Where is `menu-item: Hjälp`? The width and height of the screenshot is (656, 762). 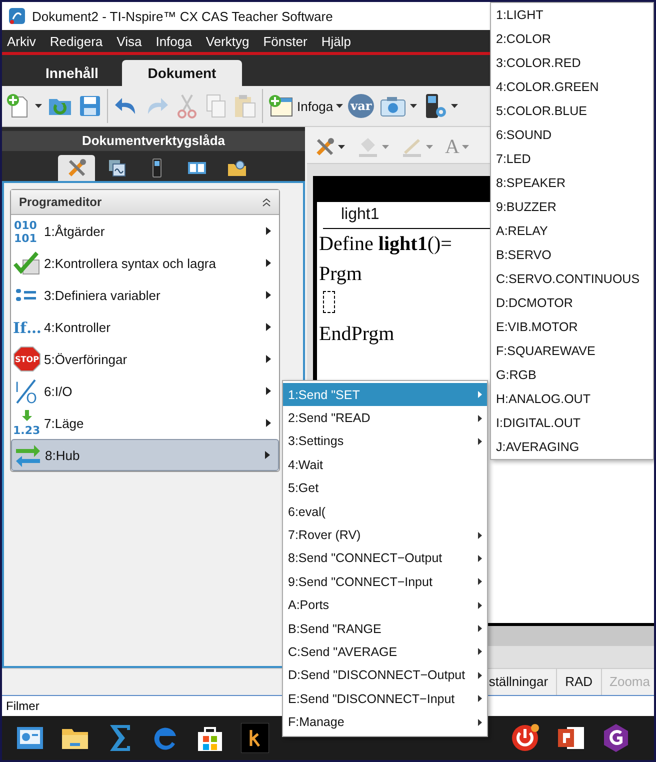
menu-item: Hjälp is located at coordinates (336, 41).